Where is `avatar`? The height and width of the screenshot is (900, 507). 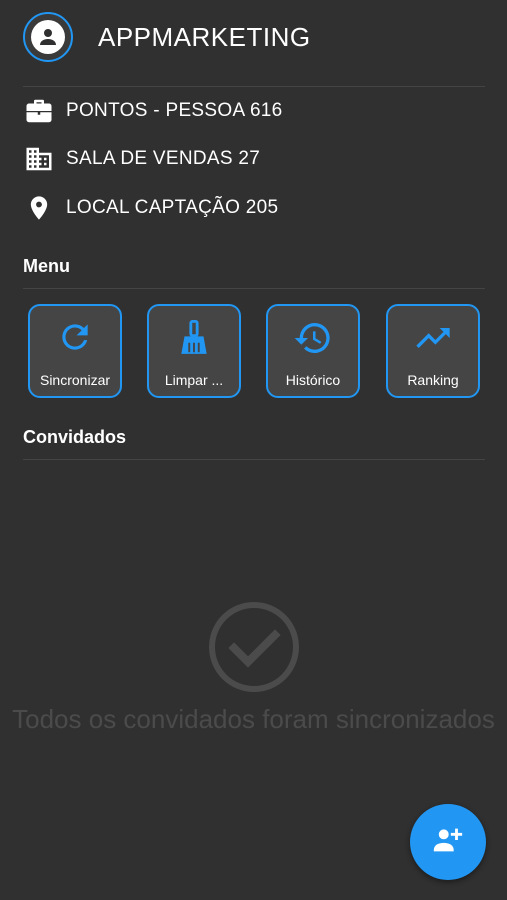
avatar is located at coordinates (48, 37).